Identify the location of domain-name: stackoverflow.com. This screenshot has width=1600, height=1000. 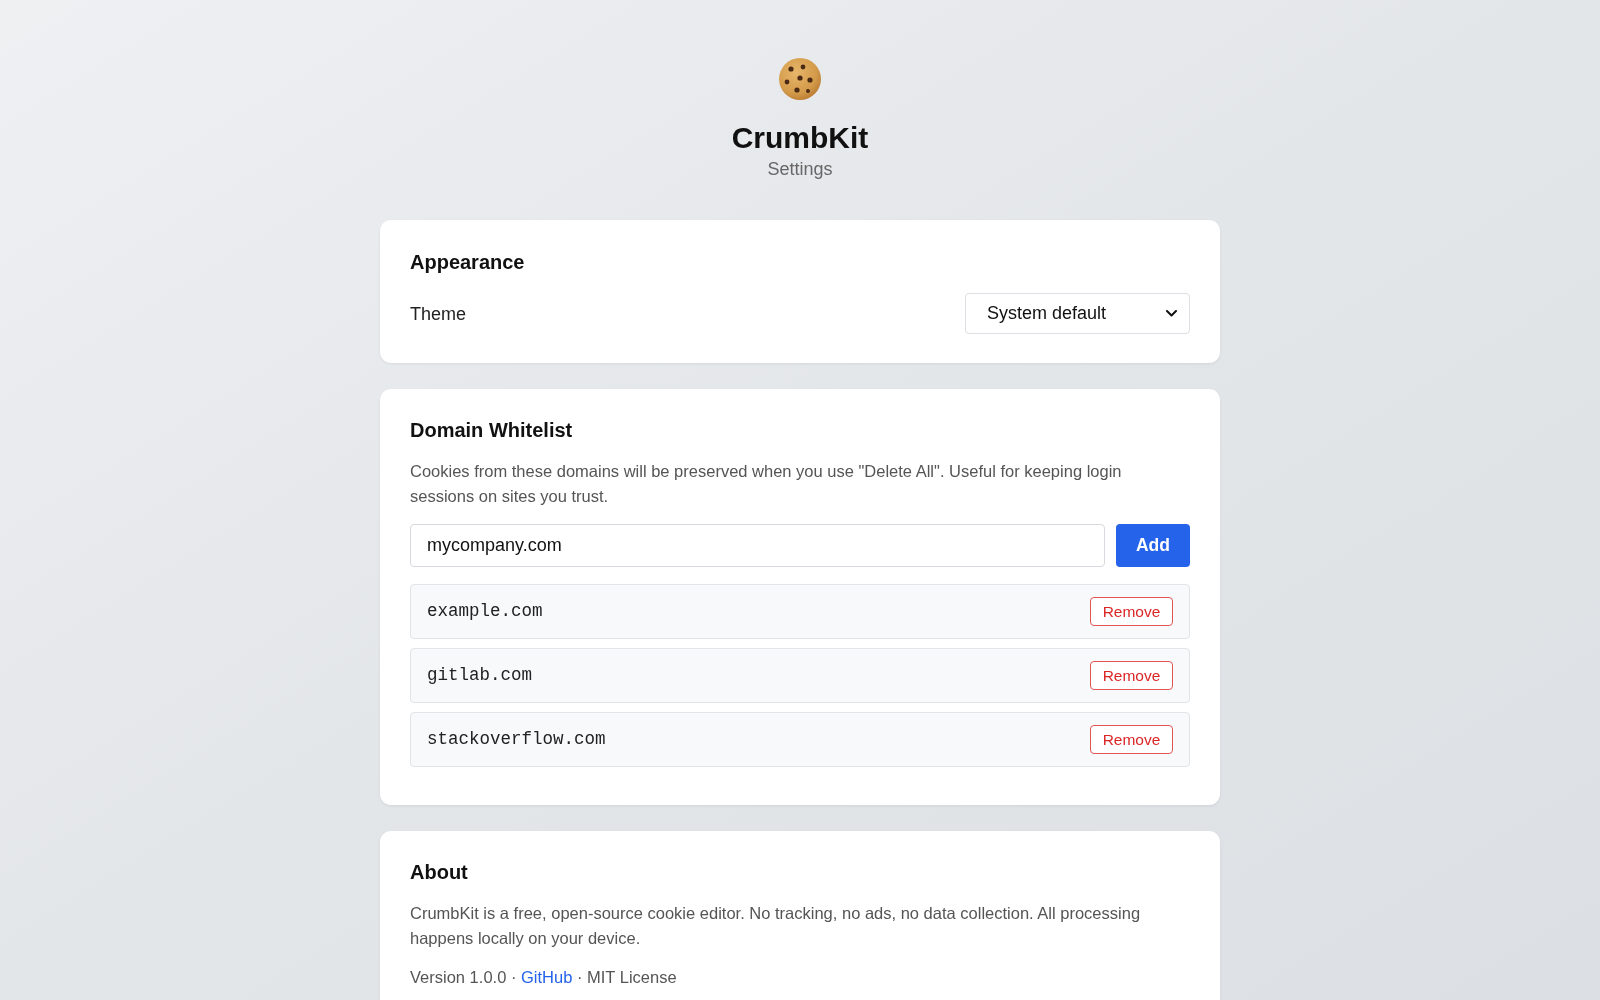
(516, 740).